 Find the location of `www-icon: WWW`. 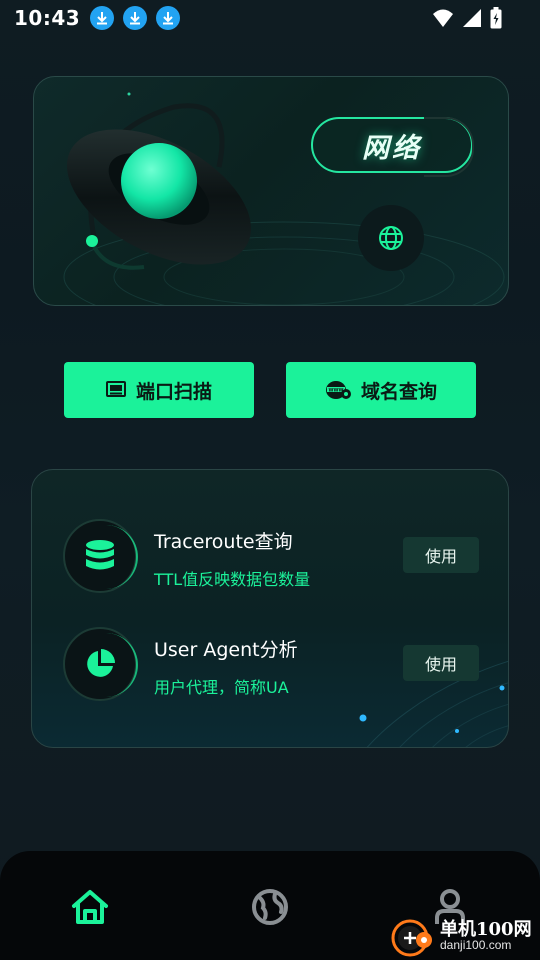

www-icon: WWW is located at coordinates (338, 390).